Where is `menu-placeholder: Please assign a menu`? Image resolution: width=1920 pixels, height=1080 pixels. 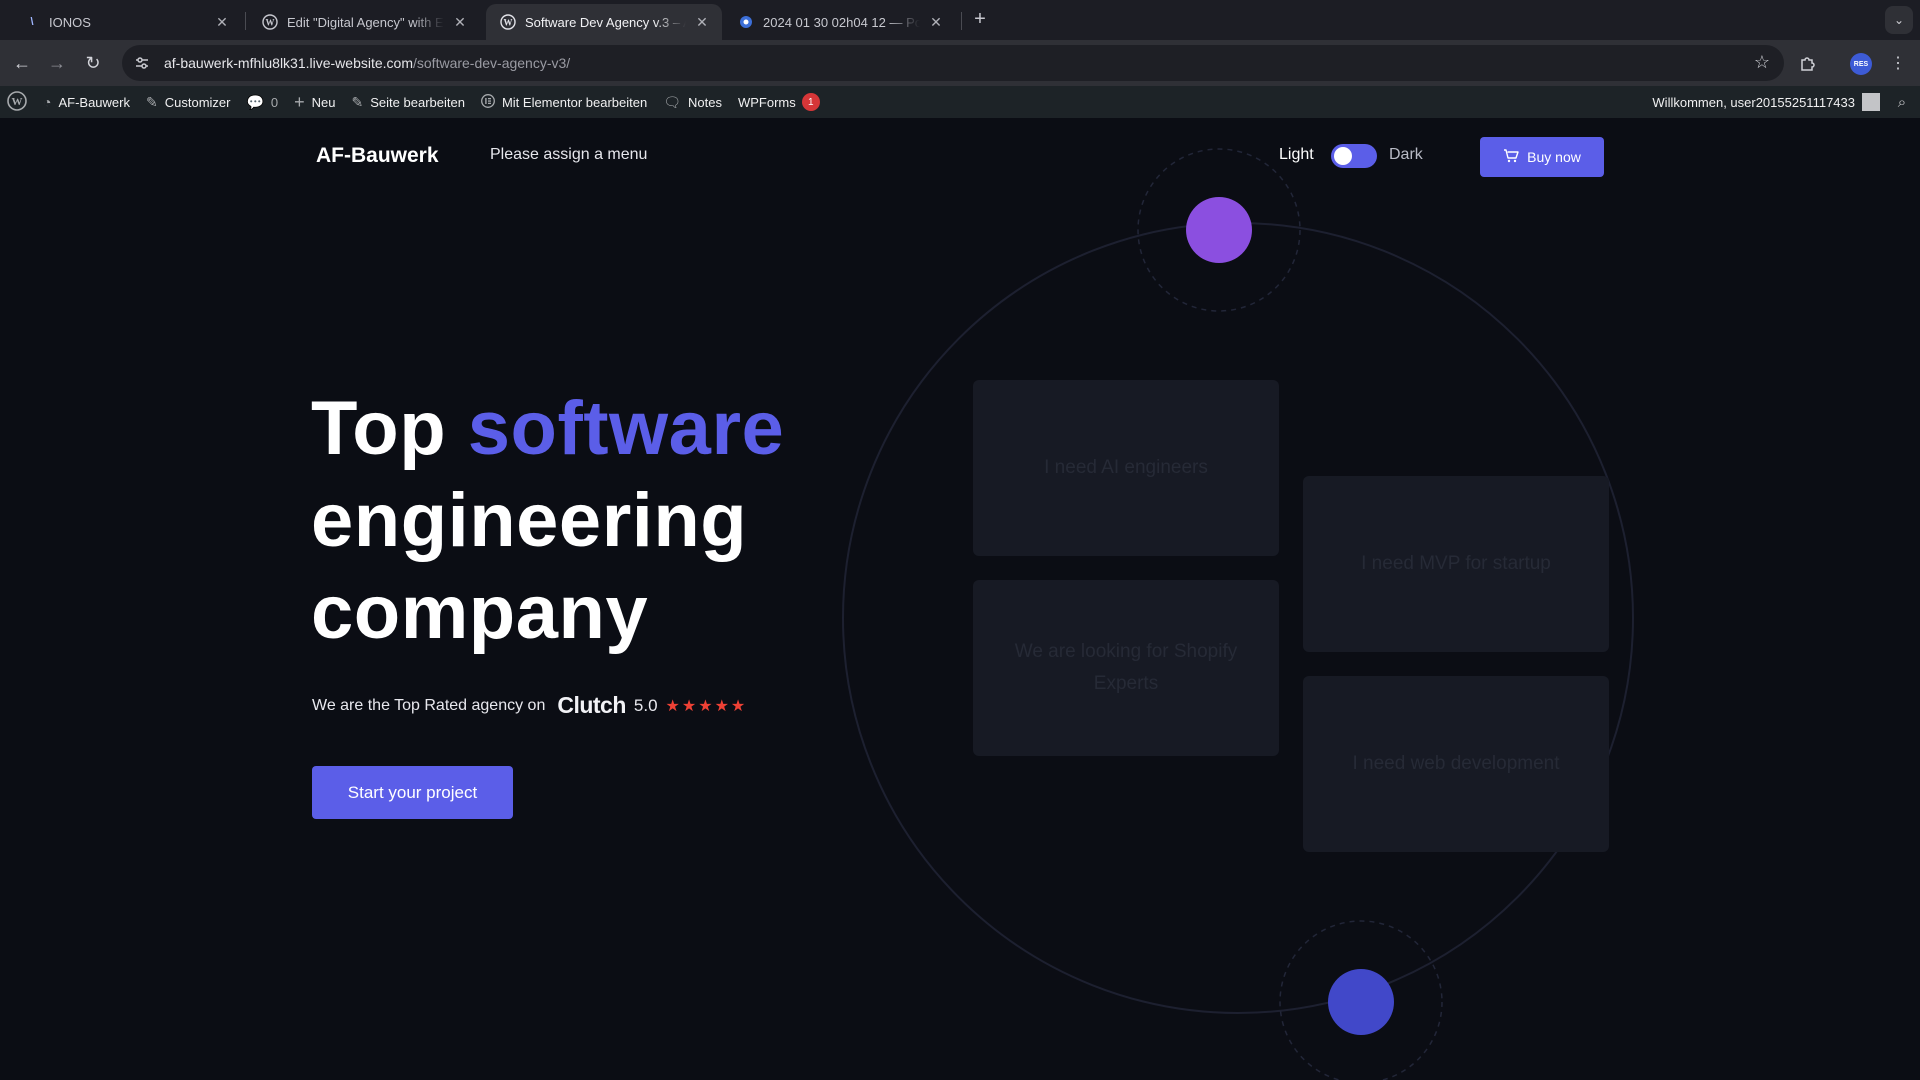 menu-placeholder: Please assign a menu is located at coordinates (569, 154).